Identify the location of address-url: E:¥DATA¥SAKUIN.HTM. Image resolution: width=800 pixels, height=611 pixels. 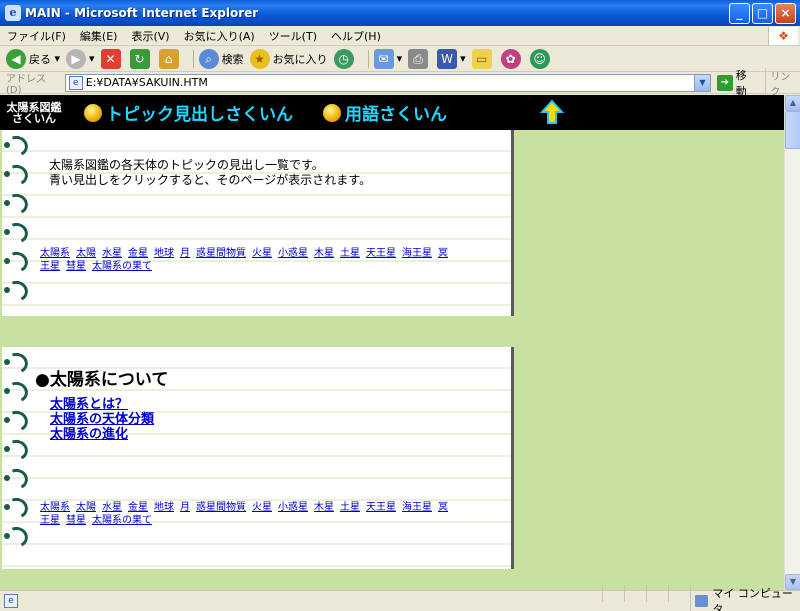
(390, 82).